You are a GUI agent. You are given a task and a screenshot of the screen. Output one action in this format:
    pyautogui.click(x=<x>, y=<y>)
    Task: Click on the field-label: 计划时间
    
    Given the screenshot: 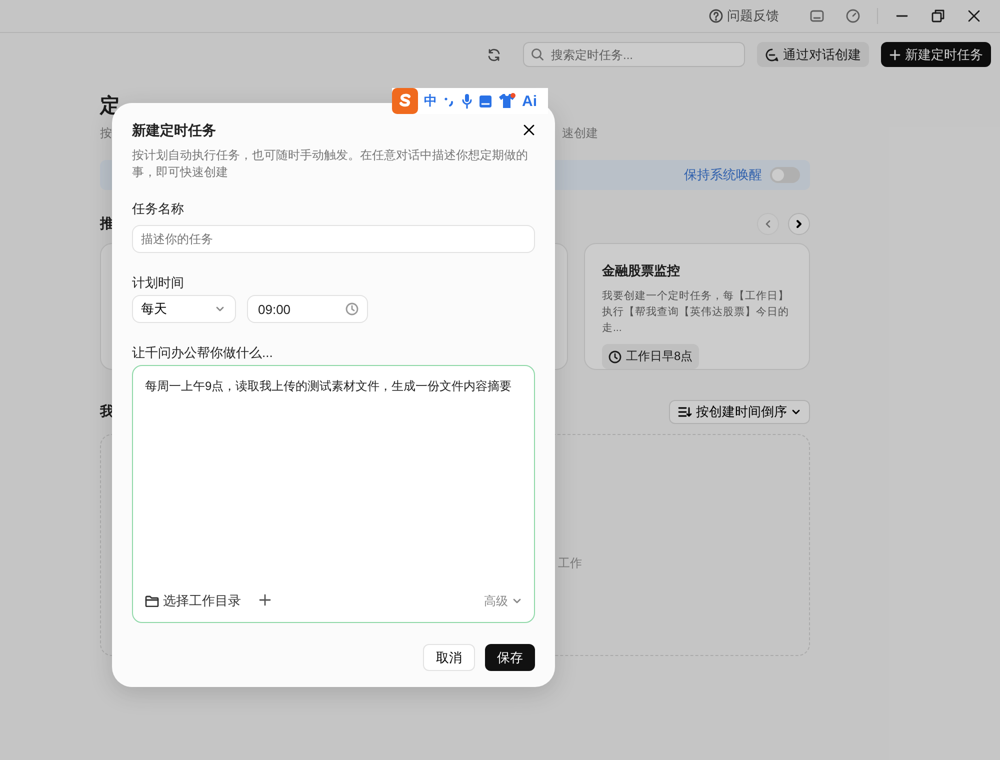 What is the action you would take?
    pyautogui.click(x=158, y=283)
    